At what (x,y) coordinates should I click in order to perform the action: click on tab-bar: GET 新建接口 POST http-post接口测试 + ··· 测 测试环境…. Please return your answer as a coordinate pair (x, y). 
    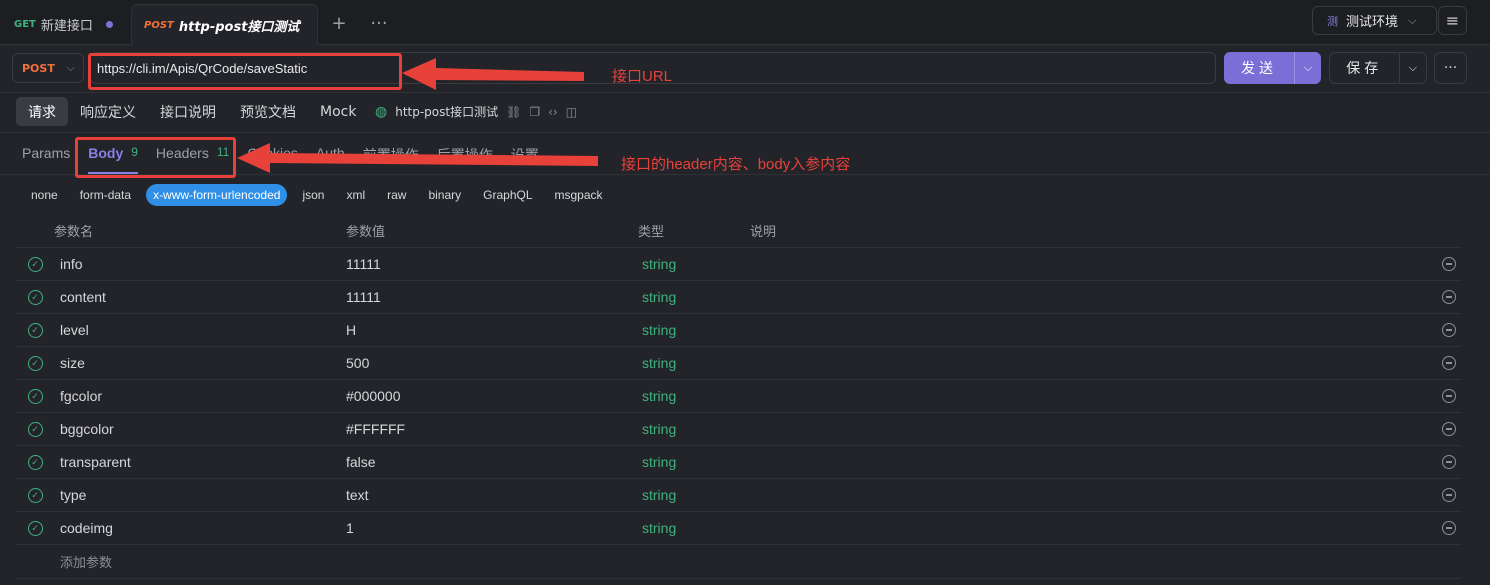
    Looking at the image, I should click on (745, 22).